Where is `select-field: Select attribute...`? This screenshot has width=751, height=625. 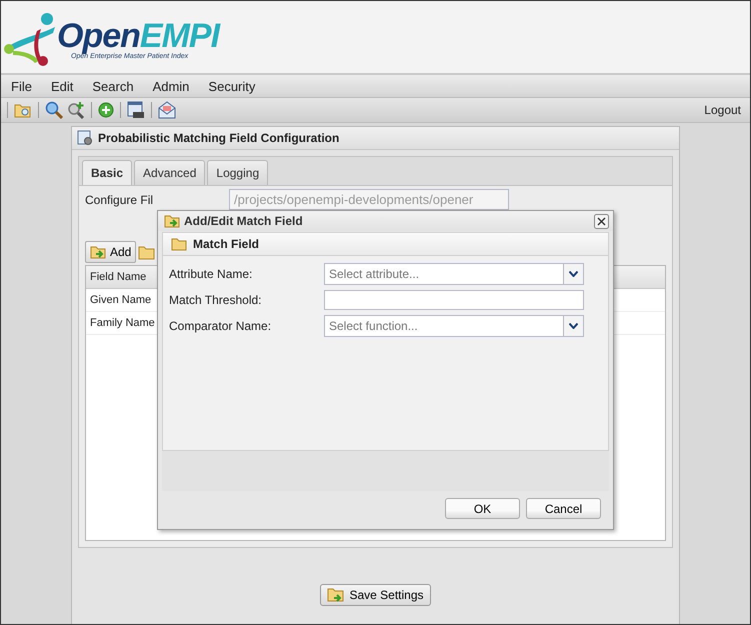 select-field: Select attribute... is located at coordinates (454, 273).